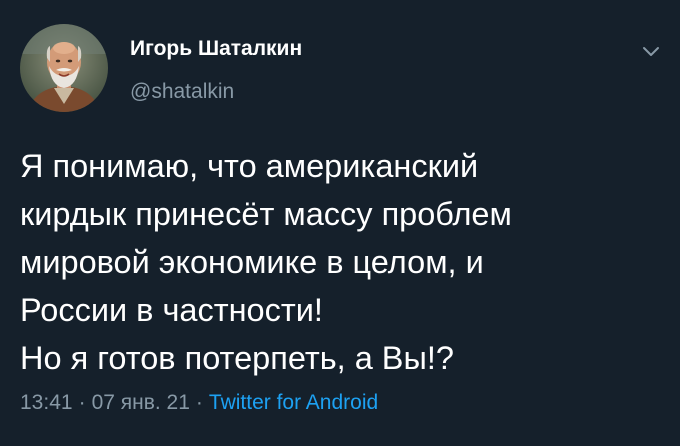 This screenshot has height=446, width=680. What do you see at coordinates (249, 166) in the screenshot?
I see `tweet-line: Я понимаю, что американский` at bounding box center [249, 166].